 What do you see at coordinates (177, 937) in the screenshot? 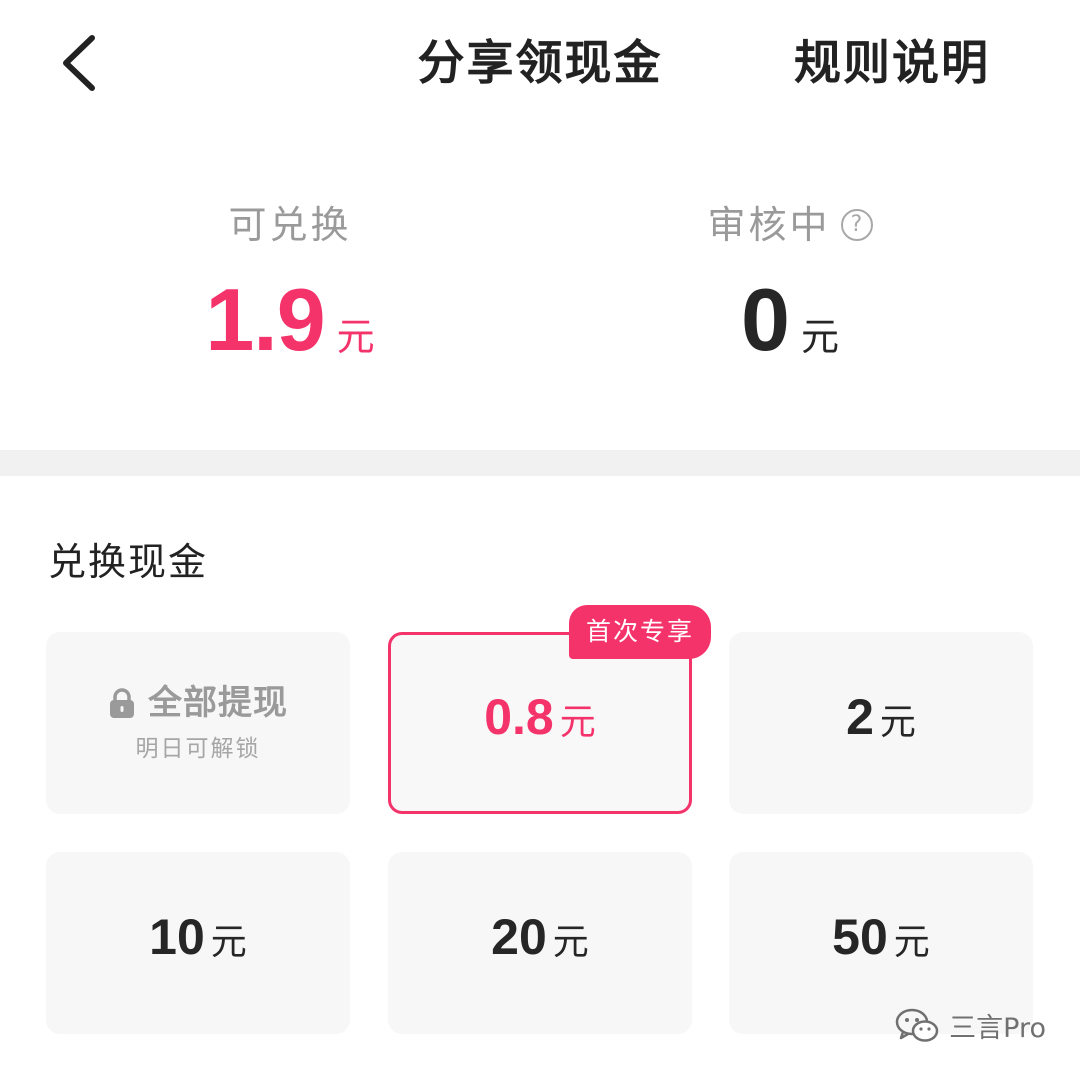
I see `option-value: 10` at bounding box center [177, 937].